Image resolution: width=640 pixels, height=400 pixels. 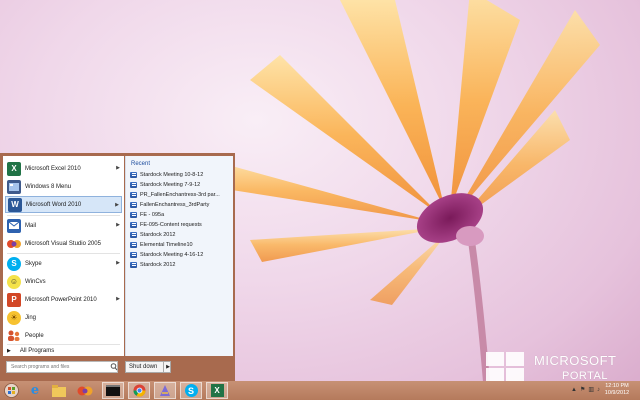 What do you see at coordinates (585, 390) in the screenshot?
I see `system-tray: ▲ ⚑ ▥ ♪` at bounding box center [585, 390].